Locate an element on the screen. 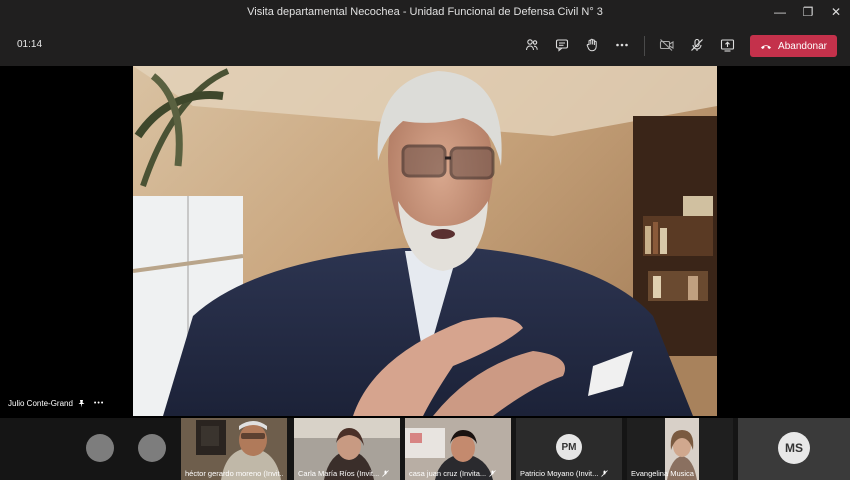  close-button: ✕ is located at coordinates (836, 12).